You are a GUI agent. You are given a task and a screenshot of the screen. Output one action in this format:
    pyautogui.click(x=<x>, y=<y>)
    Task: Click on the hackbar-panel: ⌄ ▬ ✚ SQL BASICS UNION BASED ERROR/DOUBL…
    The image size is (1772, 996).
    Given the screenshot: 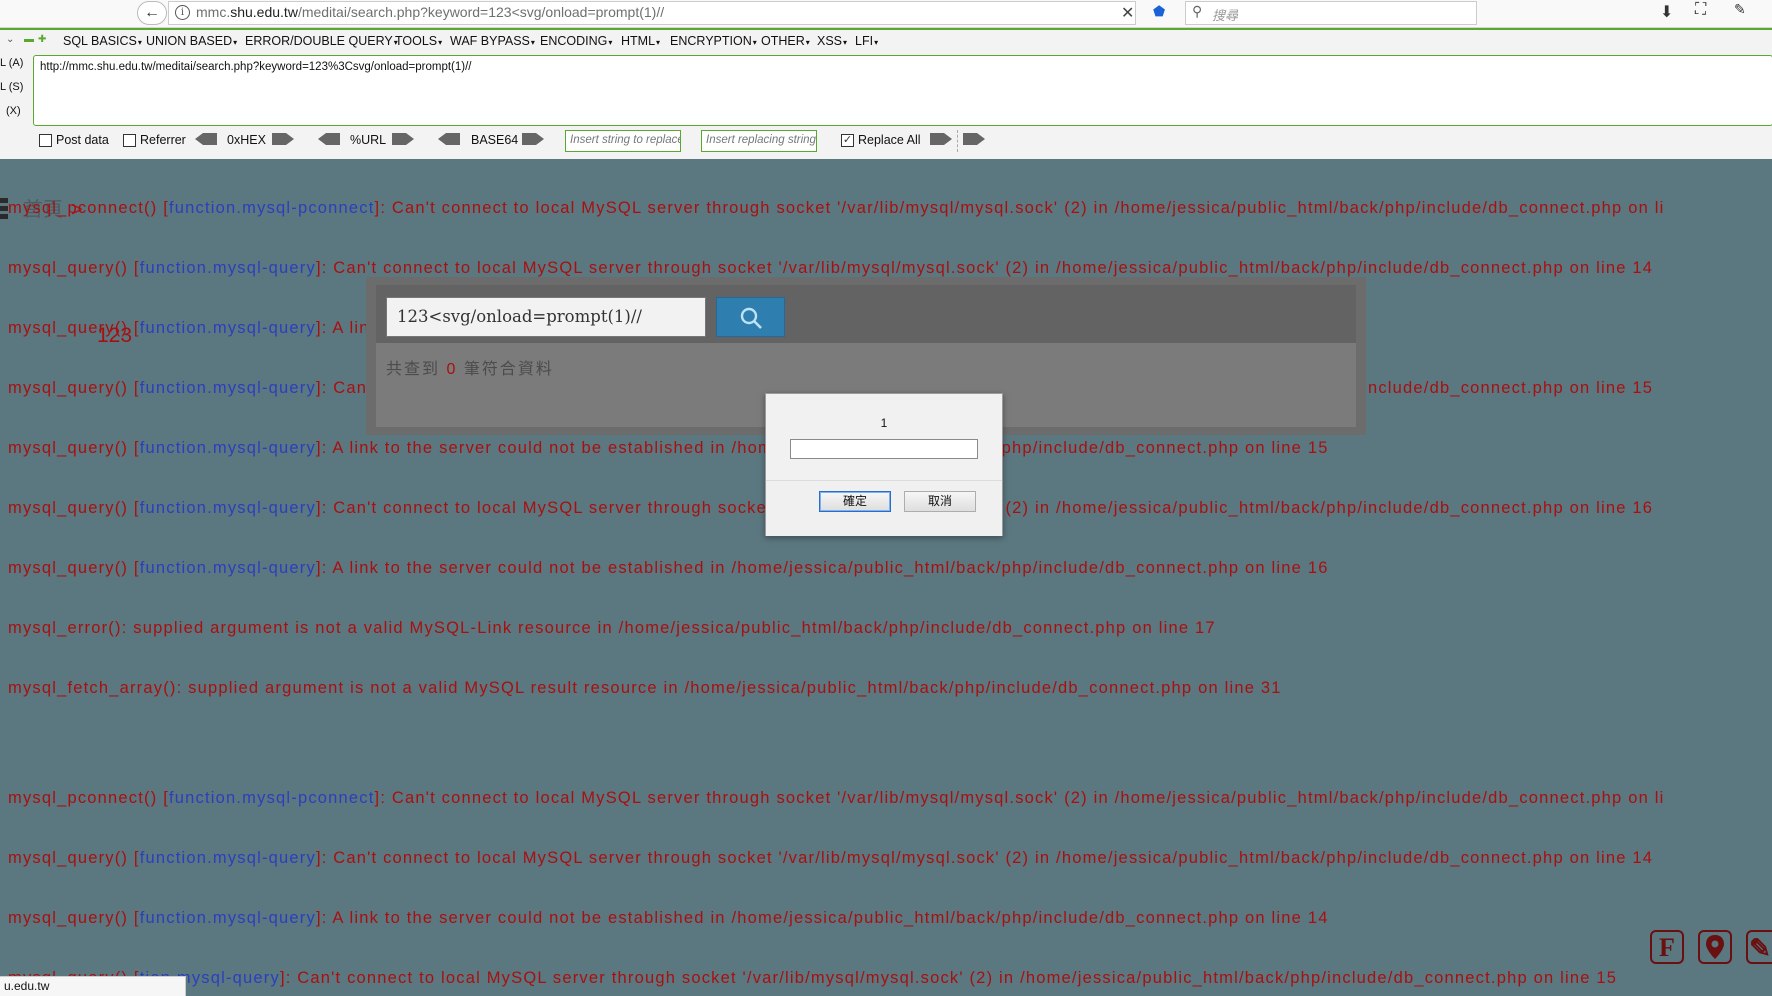 What is the action you would take?
    pyautogui.click(x=886, y=94)
    